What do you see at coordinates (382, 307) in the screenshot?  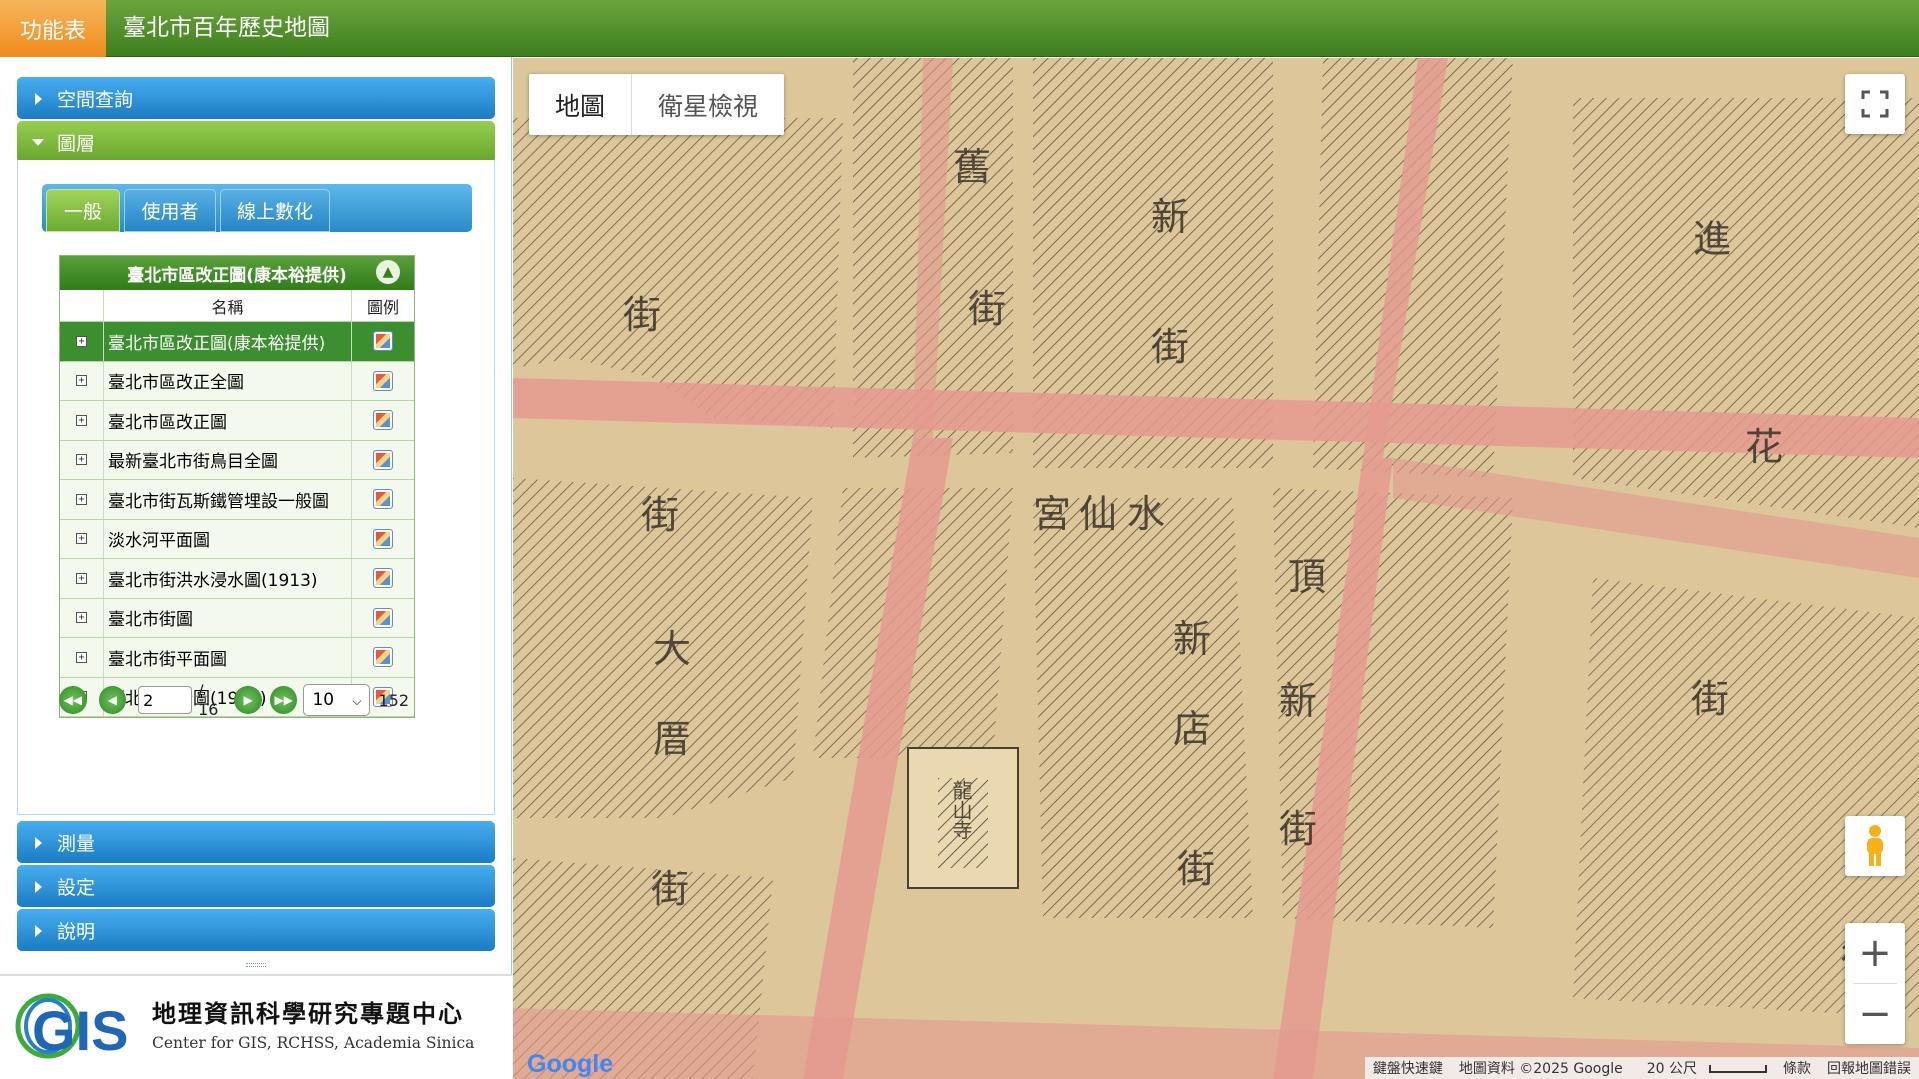 I see `header-legend: 圖例` at bounding box center [382, 307].